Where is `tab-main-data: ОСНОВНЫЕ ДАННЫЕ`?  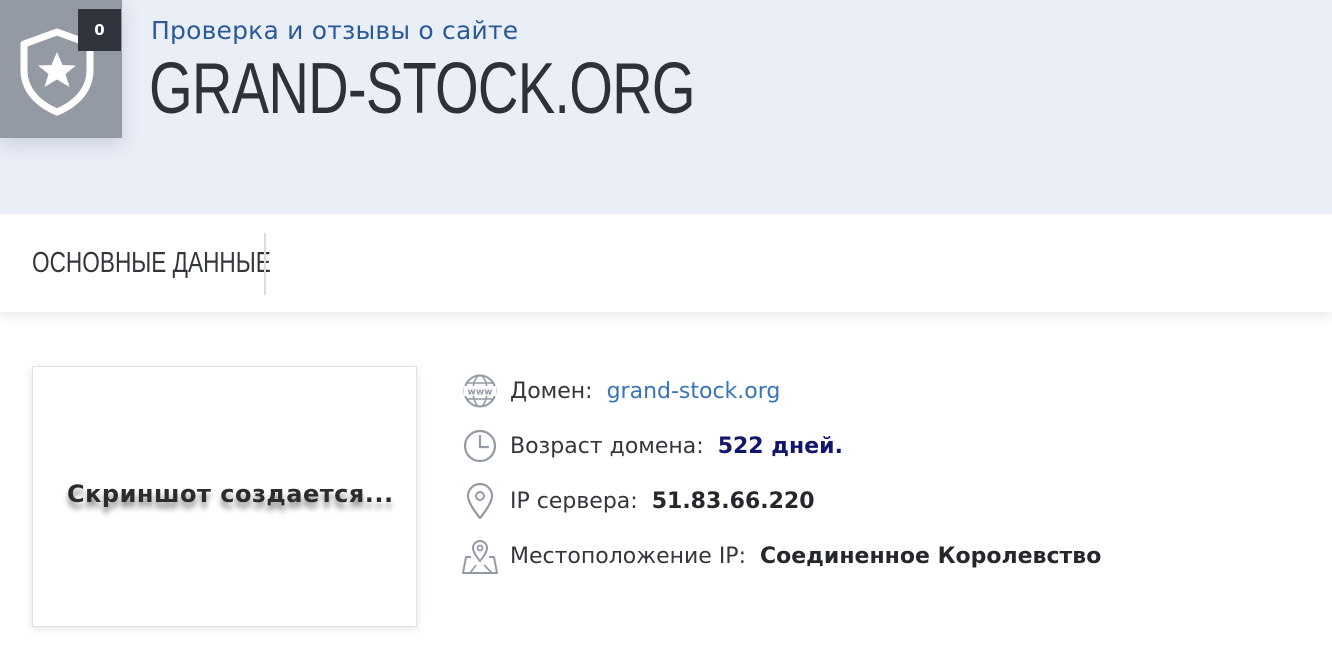 tab-main-data: ОСНОВНЫЕ ДАННЫЕ is located at coordinates (151, 263).